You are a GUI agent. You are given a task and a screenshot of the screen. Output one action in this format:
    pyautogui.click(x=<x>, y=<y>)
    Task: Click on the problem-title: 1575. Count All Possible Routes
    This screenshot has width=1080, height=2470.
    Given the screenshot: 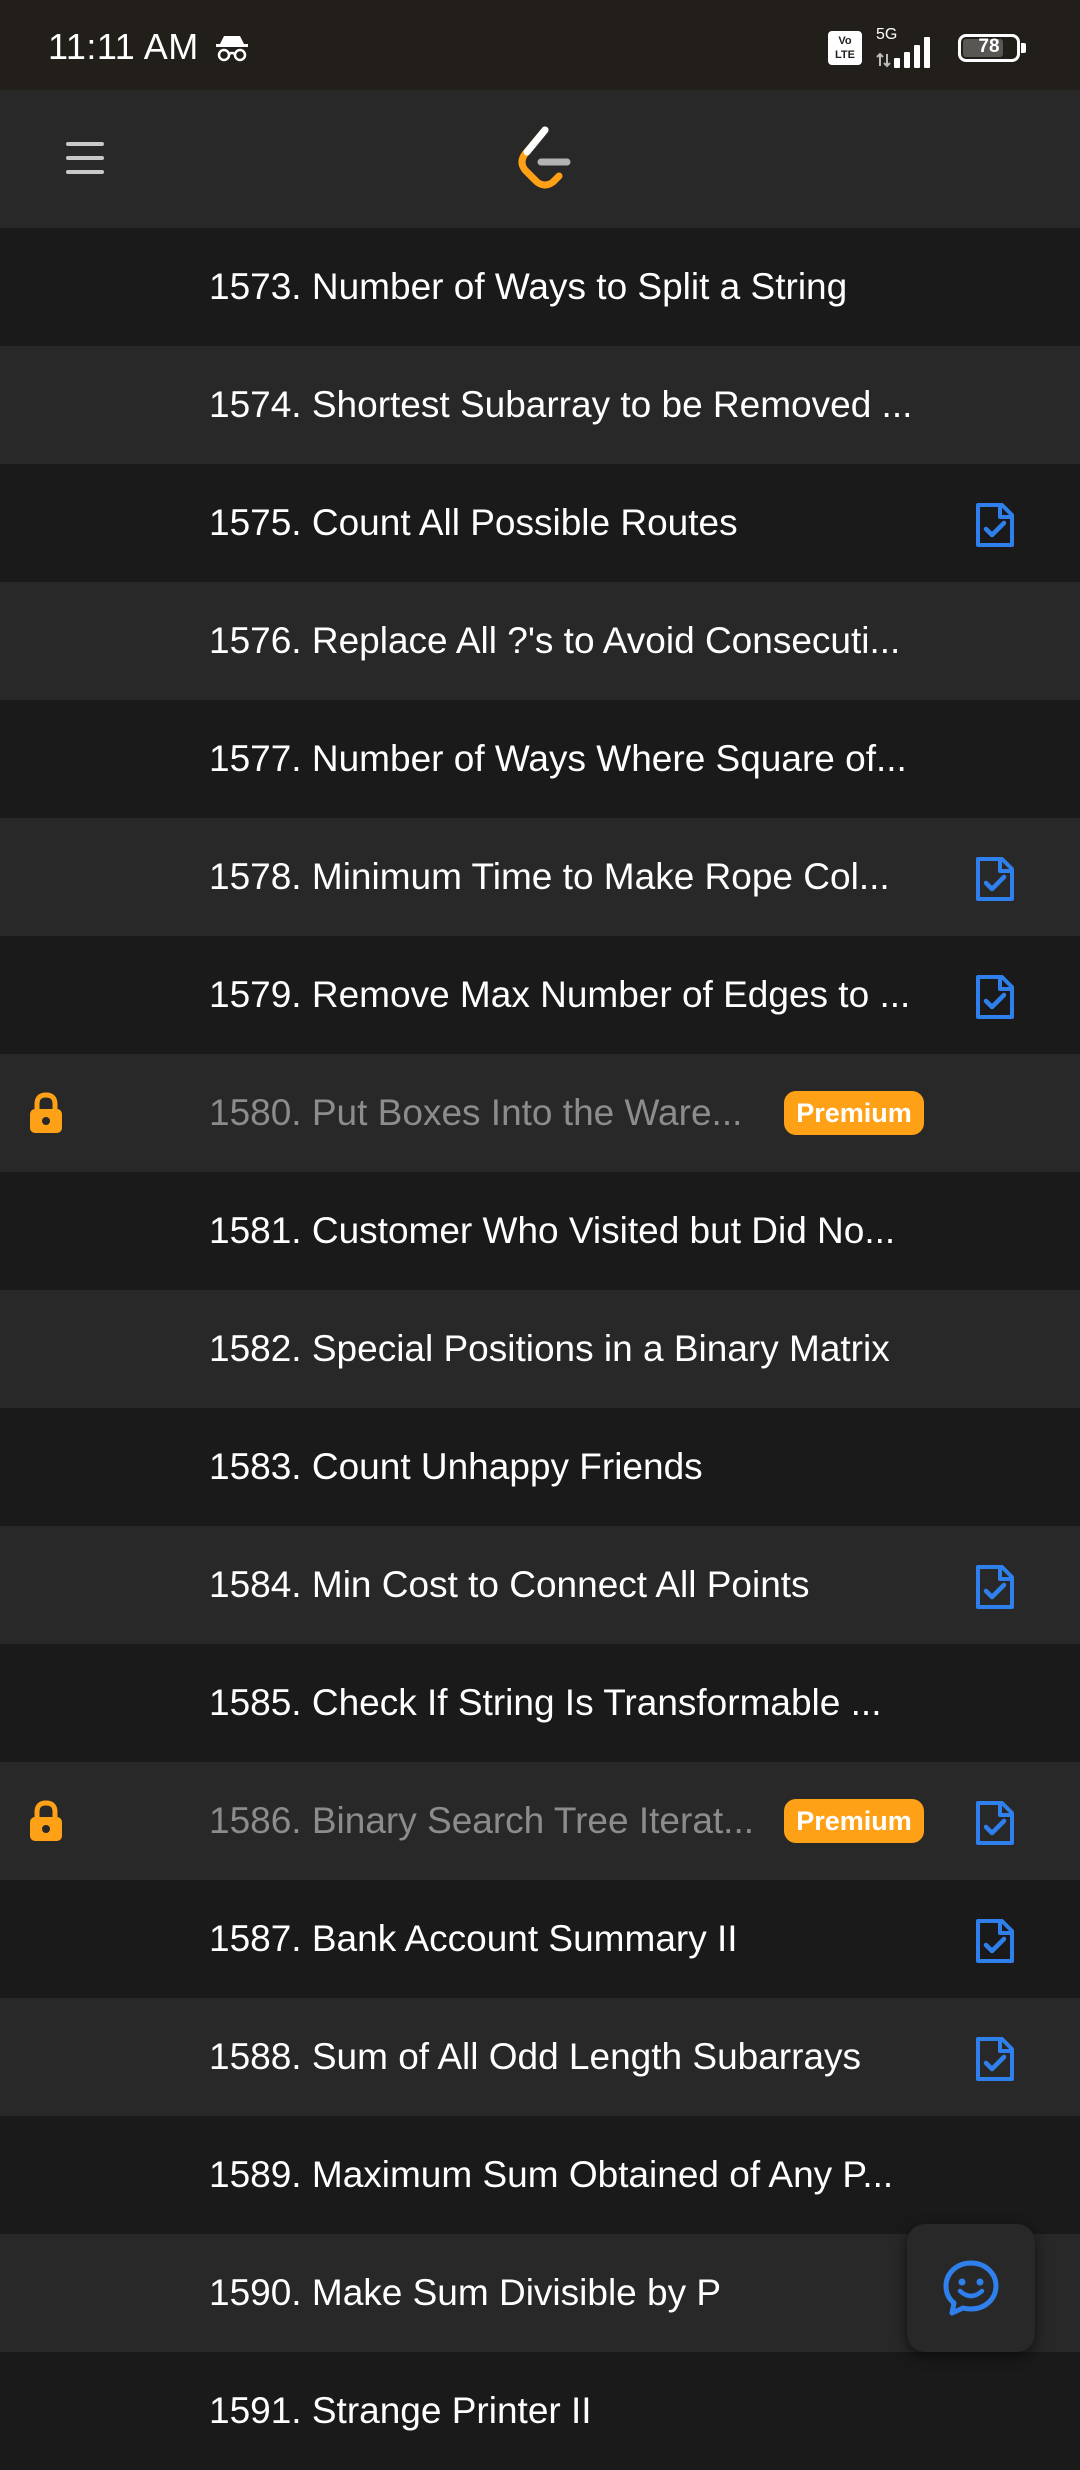 What is the action you would take?
    pyautogui.click(x=473, y=522)
    